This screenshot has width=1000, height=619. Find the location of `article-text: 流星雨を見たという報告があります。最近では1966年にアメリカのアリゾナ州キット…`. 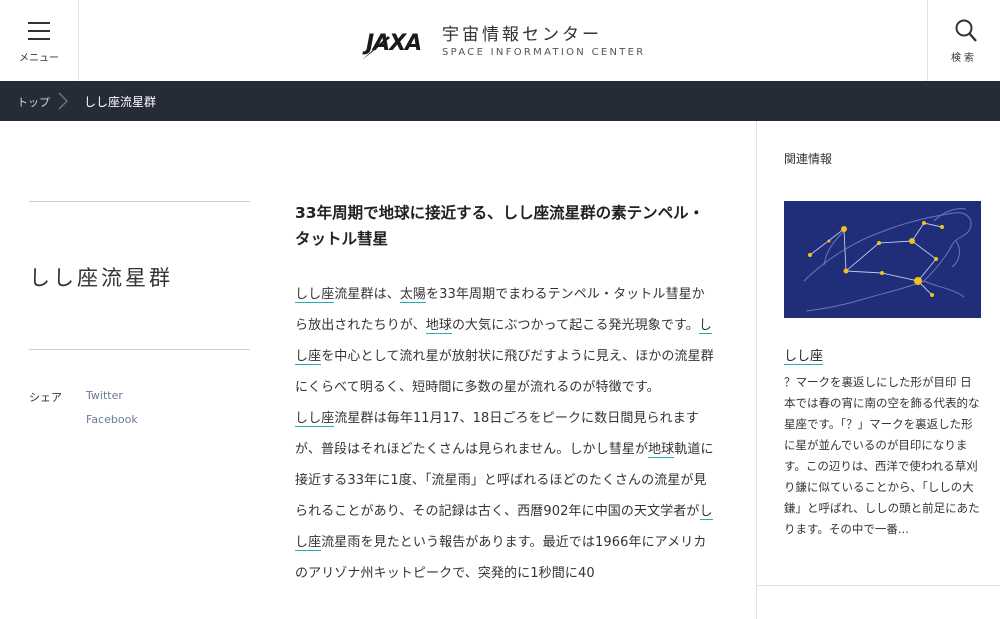

article-text: 流星雨を見たという報告があります。最近では1966年にアメリカのアリゾナ州キット… is located at coordinates (501, 557).